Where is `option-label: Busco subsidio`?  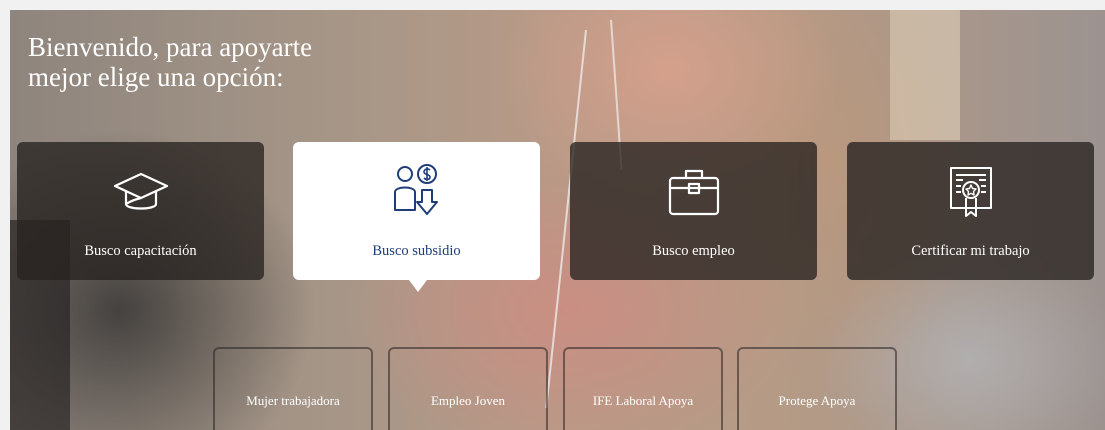 option-label: Busco subsidio is located at coordinates (416, 251).